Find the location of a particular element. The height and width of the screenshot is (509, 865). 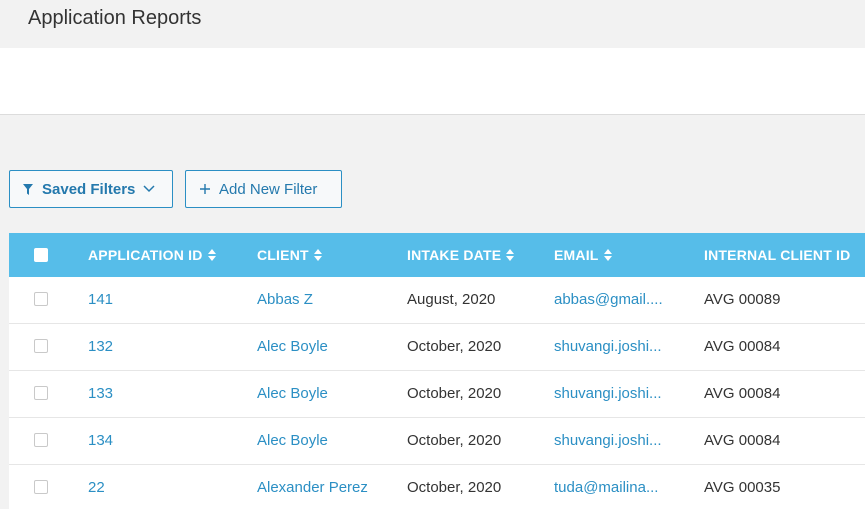

header-intake-date-label: INTAKE DATE is located at coordinates (454, 255).